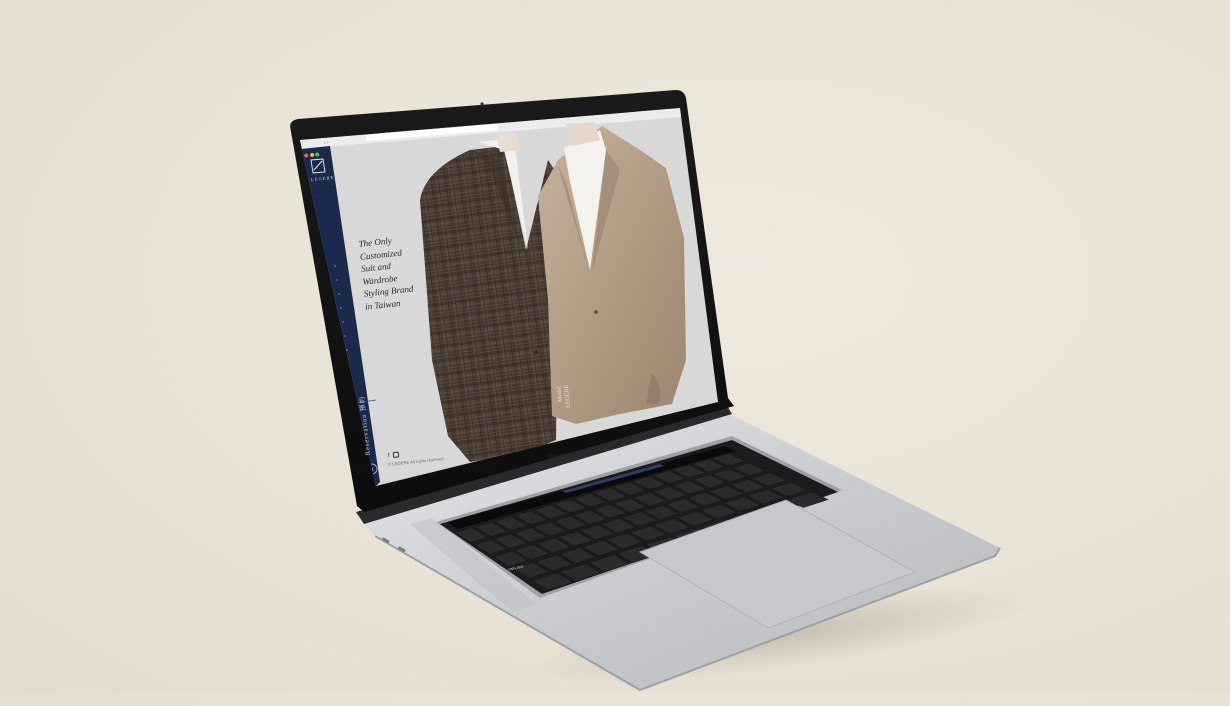 The width and height of the screenshot is (1230, 706). I want to click on close-window-dot, so click(306, 155).